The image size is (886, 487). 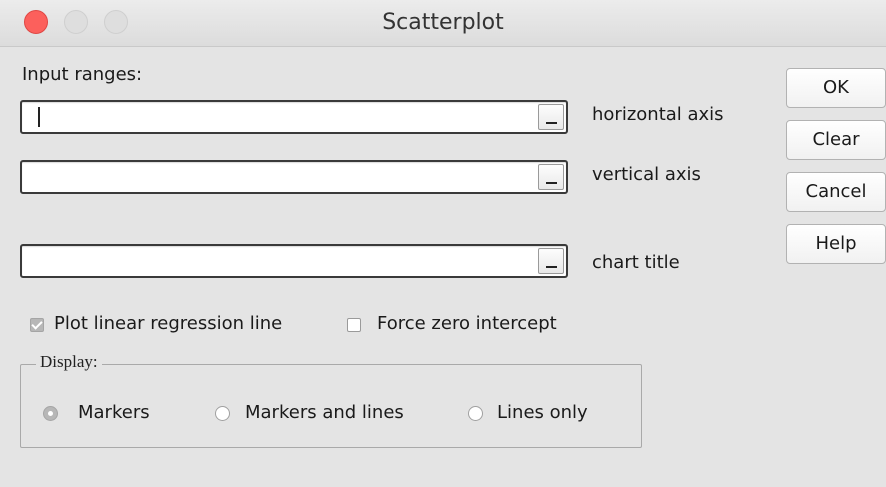 I want to click on markers-radio, so click(x=50, y=413).